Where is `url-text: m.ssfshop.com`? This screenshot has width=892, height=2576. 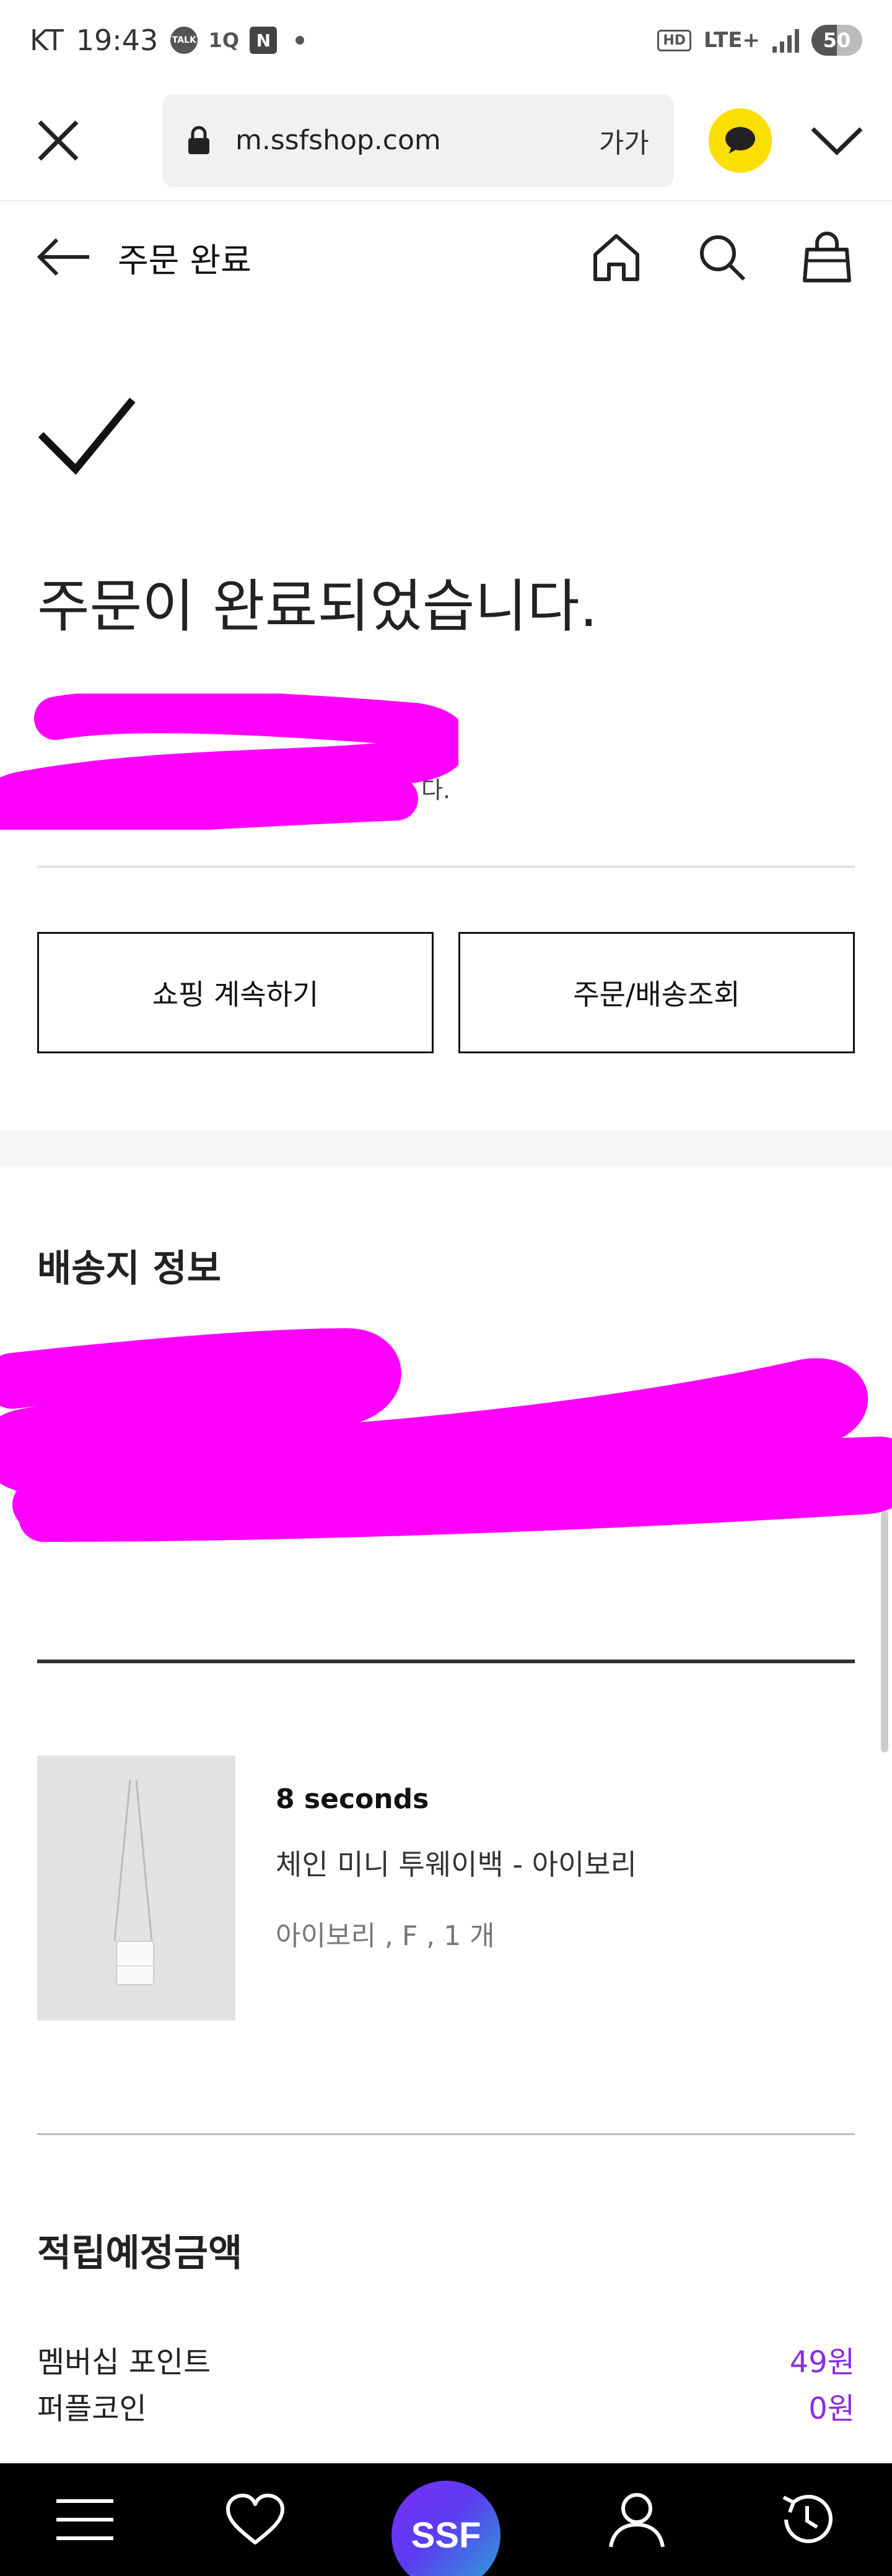 url-text: m.ssfshop.com is located at coordinates (338, 140).